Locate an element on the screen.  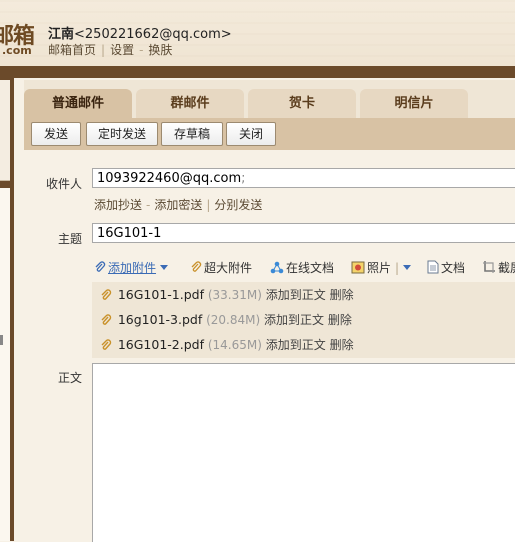
attachment-item: 16g101-3.pdf (20.84M) 添加到正文 删除 is located at coordinates (226, 320).